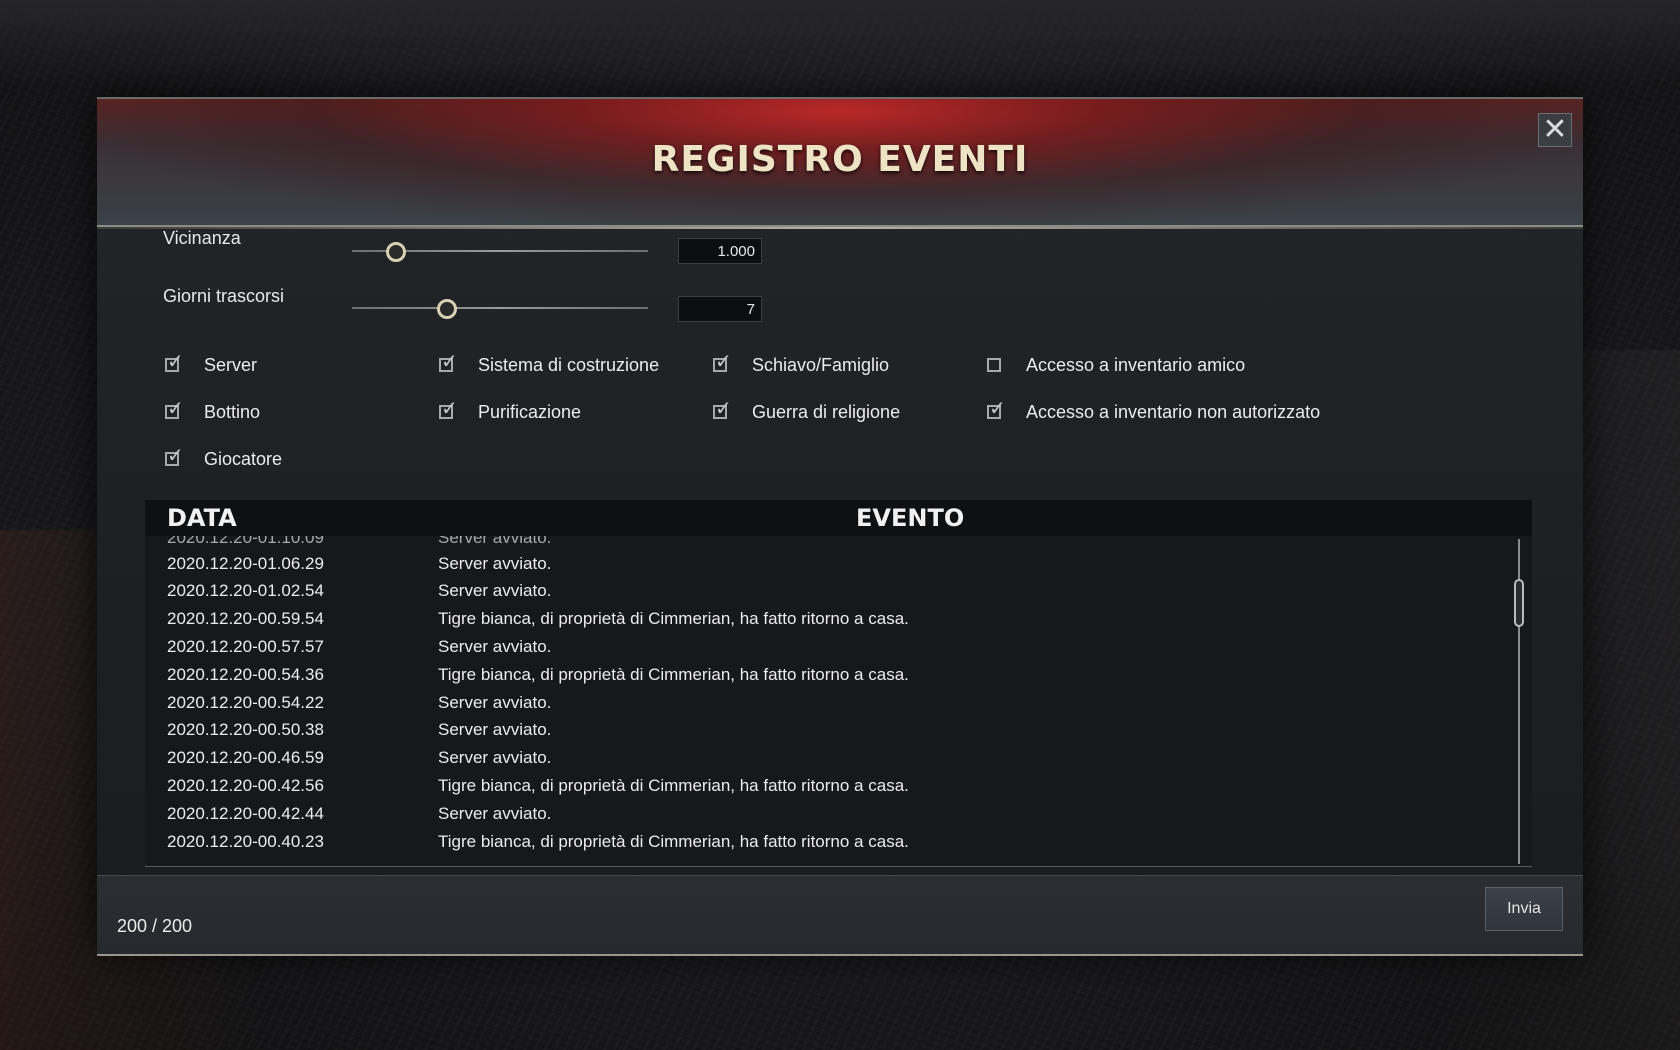 The height and width of the screenshot is (1050, 1680). I want to click on table-row: 2020.12.20-00.46.59 Server avviato., so click(825, 757).